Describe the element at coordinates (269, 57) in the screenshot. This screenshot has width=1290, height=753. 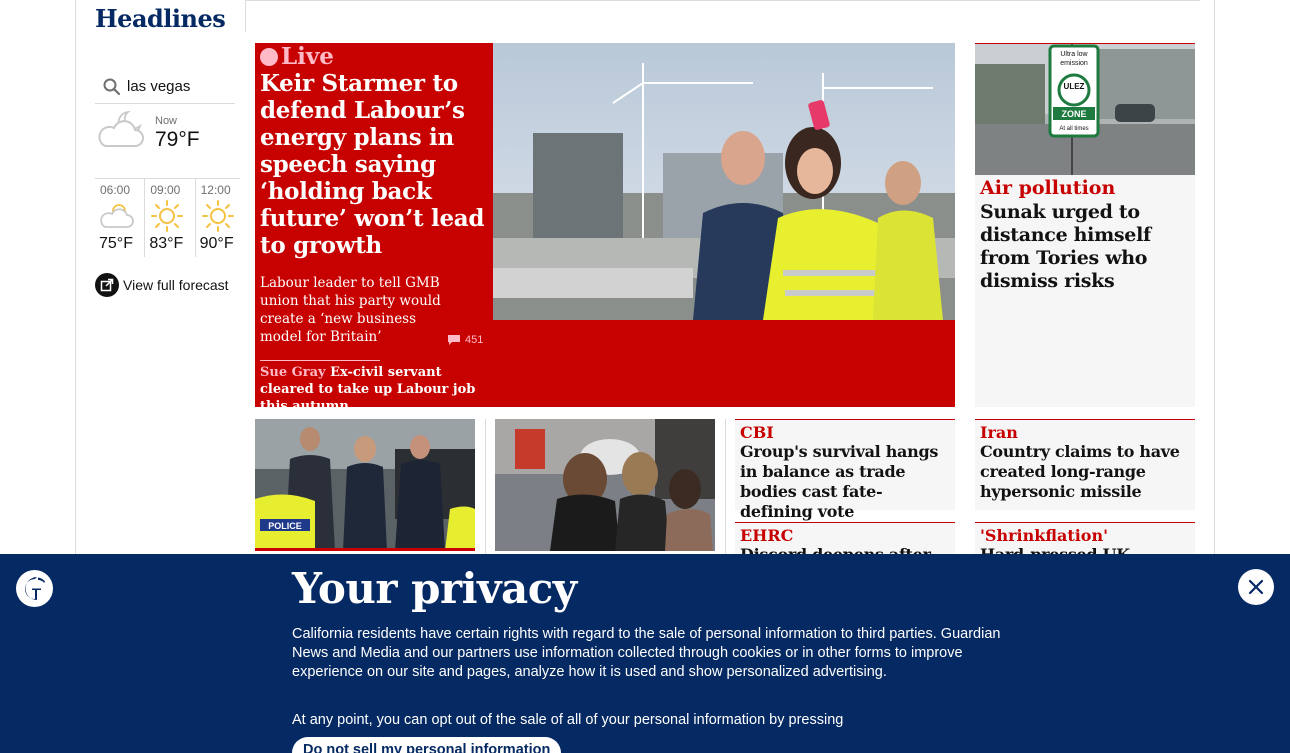
I see `live-indicator-icon` at that location.